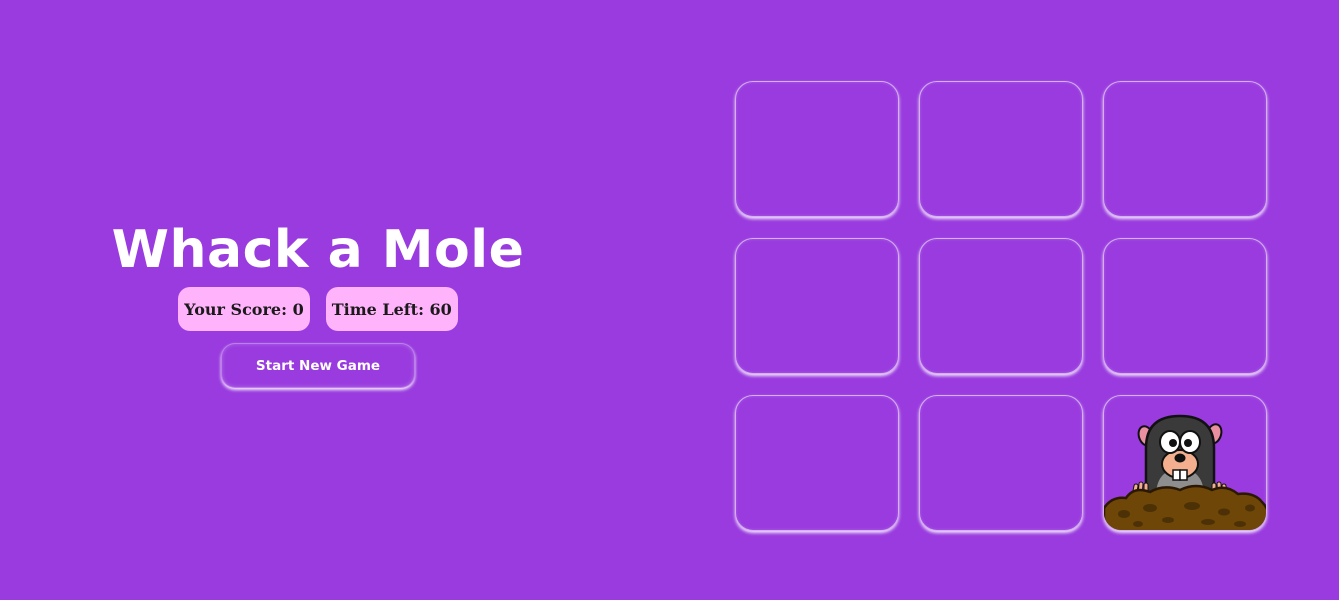 This screenshot has height=600, width=1339. I want to click on score-display: Your Score: 0, so click(244, 309).